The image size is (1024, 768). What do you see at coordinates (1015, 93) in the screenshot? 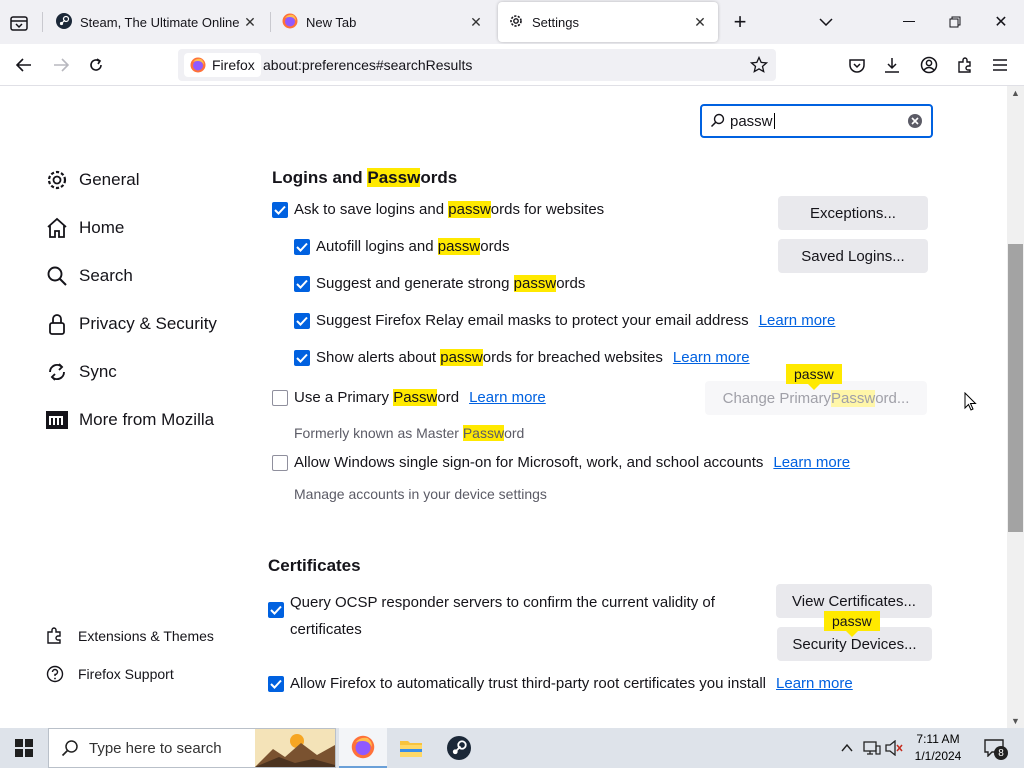
I see `scroll-up-icon: ▲` at bounding box center [1015, 93].